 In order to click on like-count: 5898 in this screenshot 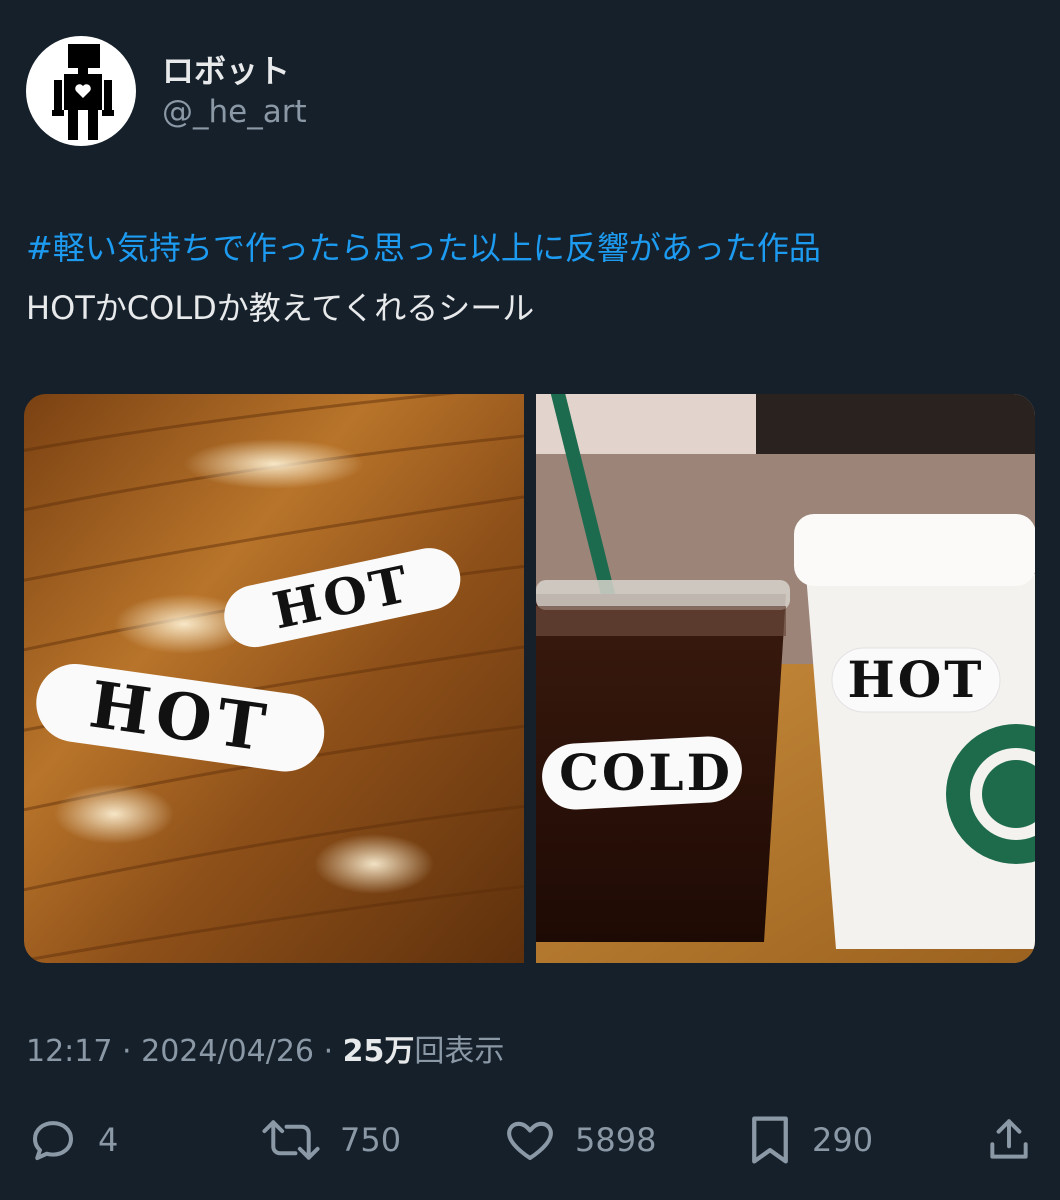, I will do `click(616, 1140)`.